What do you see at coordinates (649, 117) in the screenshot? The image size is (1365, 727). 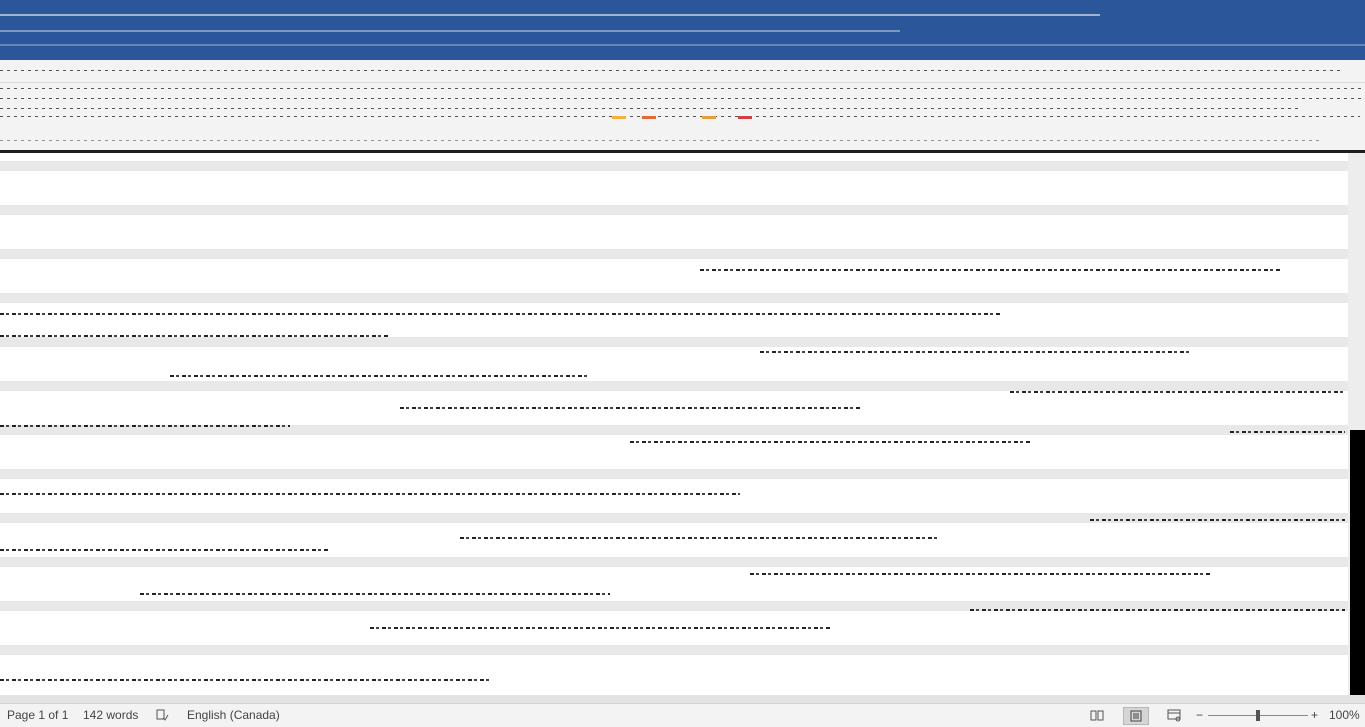 I see `font-color-icon` at bounding box center [649, 117].